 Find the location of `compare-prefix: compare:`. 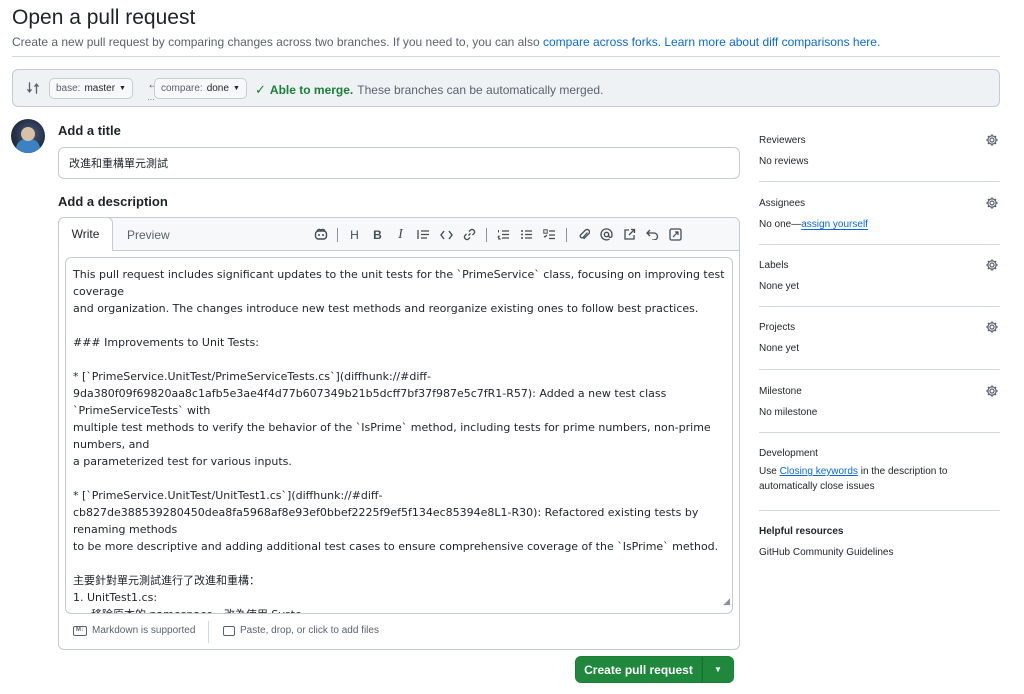

compare-prefix: compare: is located at coordinates (182, 88).